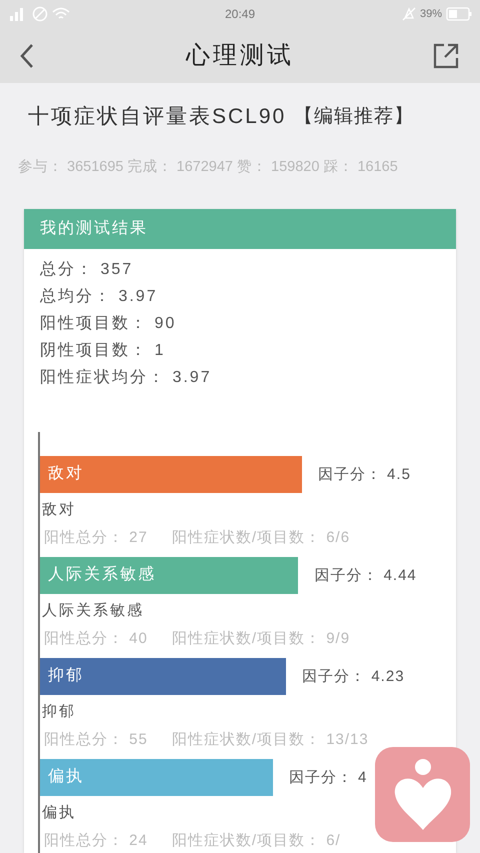  What do you see at coordinates (96, 538) in the screenshot?
I see `positive-total: 阳性总分： 27` at bounding box center [96, 538].